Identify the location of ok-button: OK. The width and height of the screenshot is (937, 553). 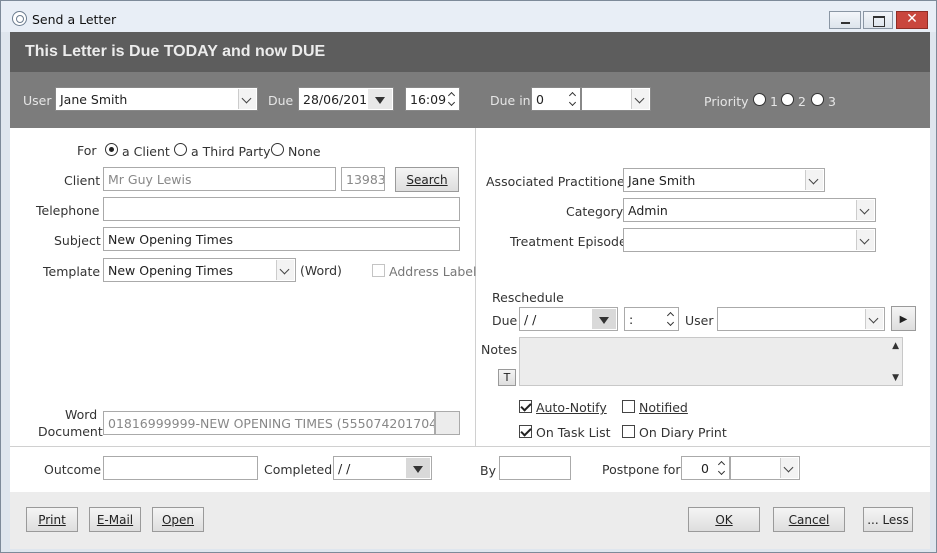
(724, 519).